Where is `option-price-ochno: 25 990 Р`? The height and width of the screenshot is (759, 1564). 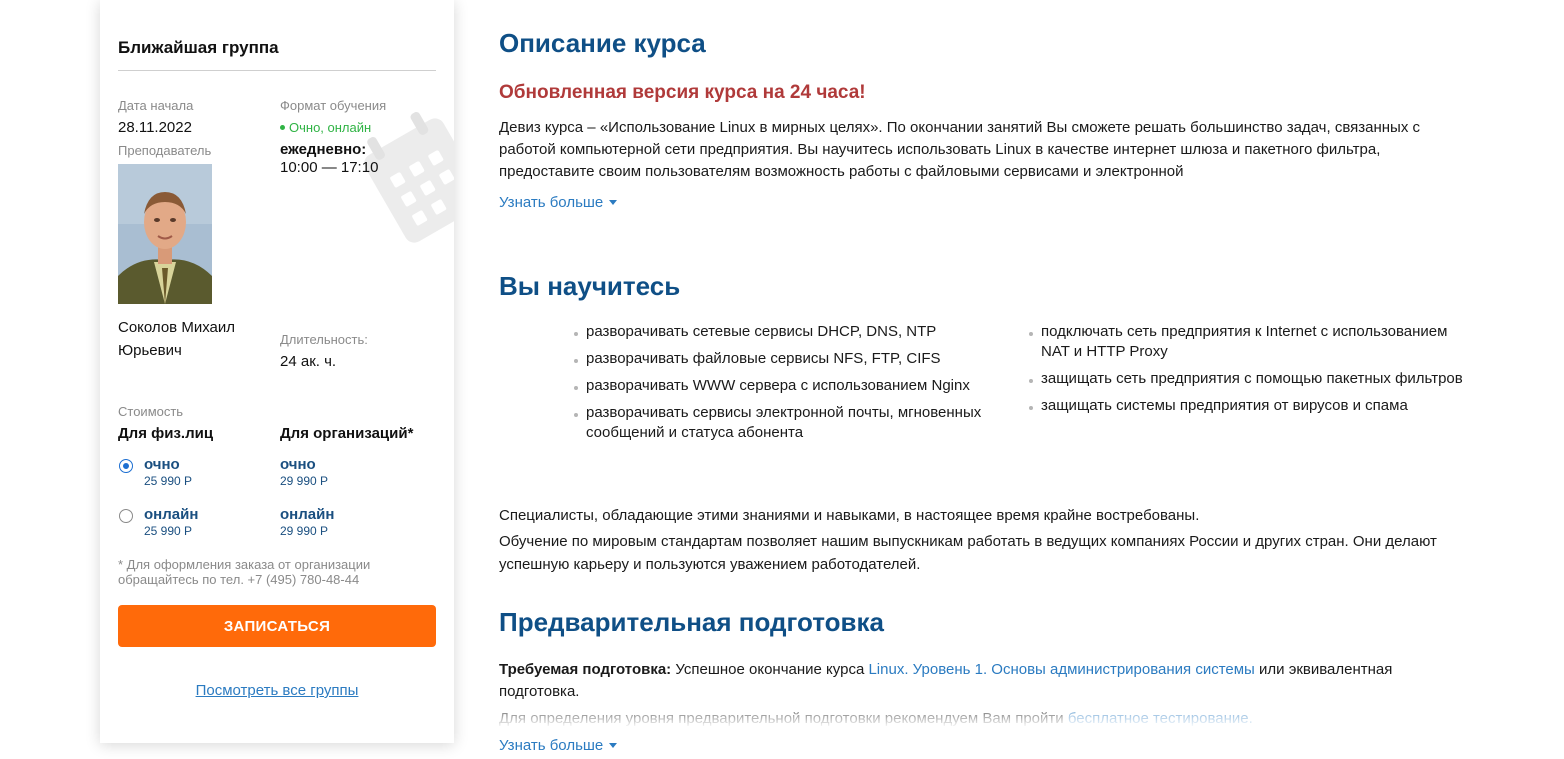 option-price-ochno: 25 990 Р is located at coordinates (168, 481).